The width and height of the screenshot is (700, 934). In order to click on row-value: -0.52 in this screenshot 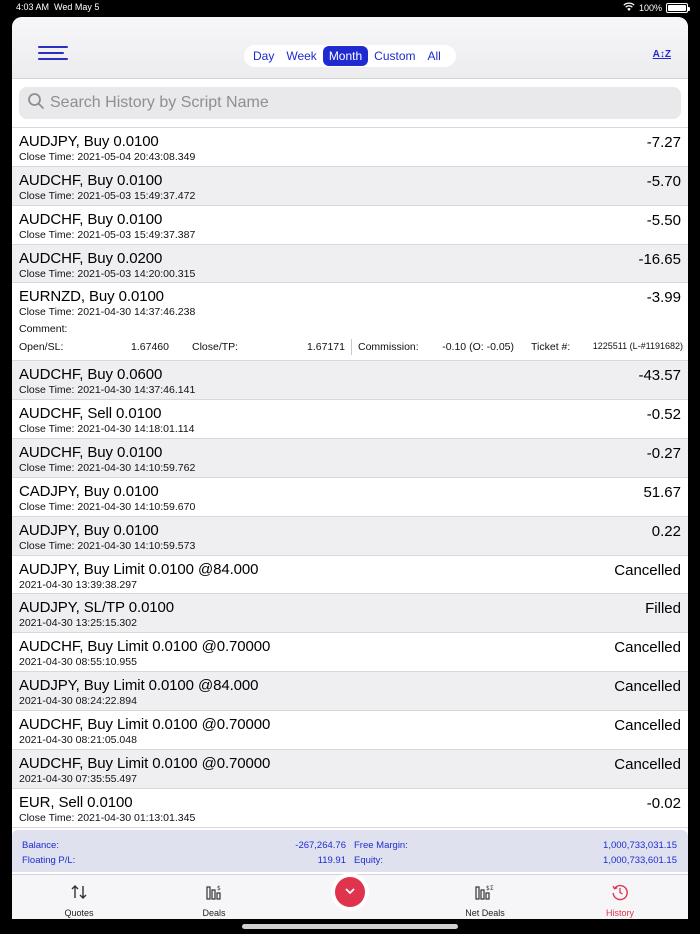, I will do `click(663, 415)`.